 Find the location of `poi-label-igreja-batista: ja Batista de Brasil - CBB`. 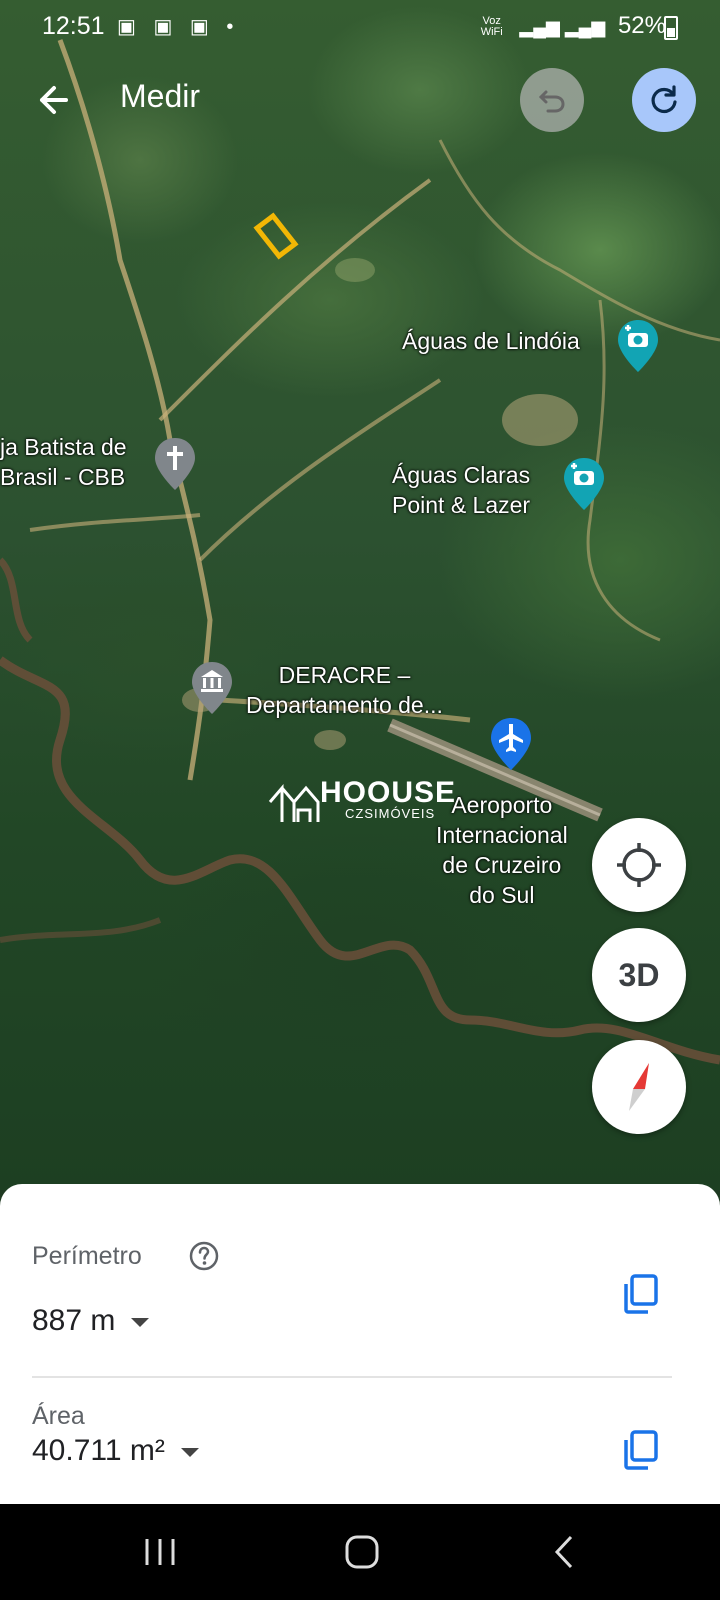

poi-label-igreja-batista: ja Batista de Brasil - CBB is located at coordinates (63, 462).